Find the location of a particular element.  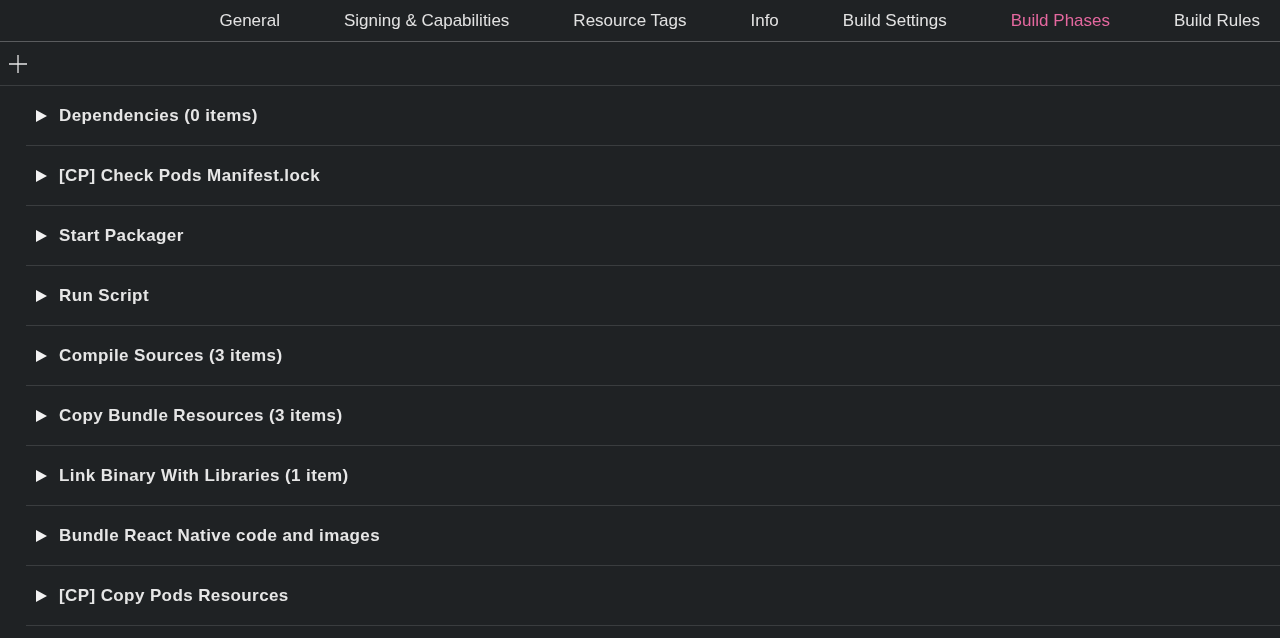

add-button is located at coordinates (18, 63).